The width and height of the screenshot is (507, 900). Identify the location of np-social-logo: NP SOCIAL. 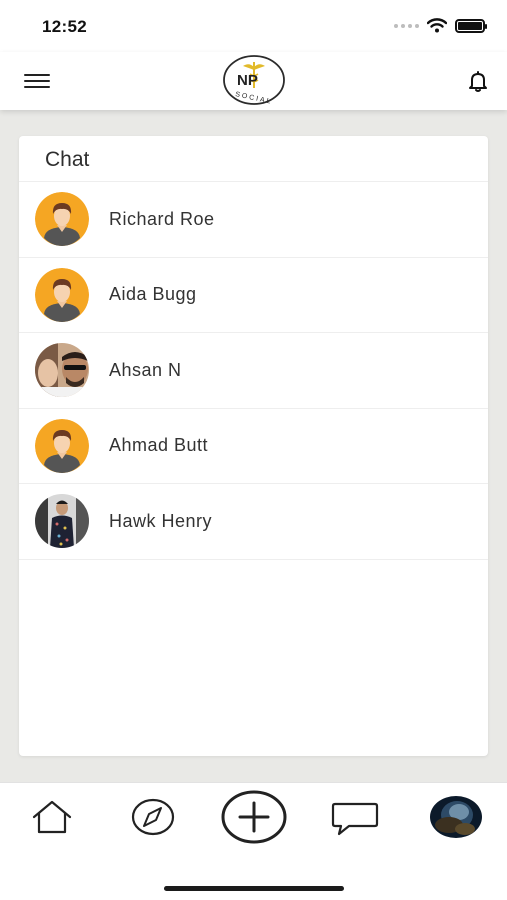
(254, 80).